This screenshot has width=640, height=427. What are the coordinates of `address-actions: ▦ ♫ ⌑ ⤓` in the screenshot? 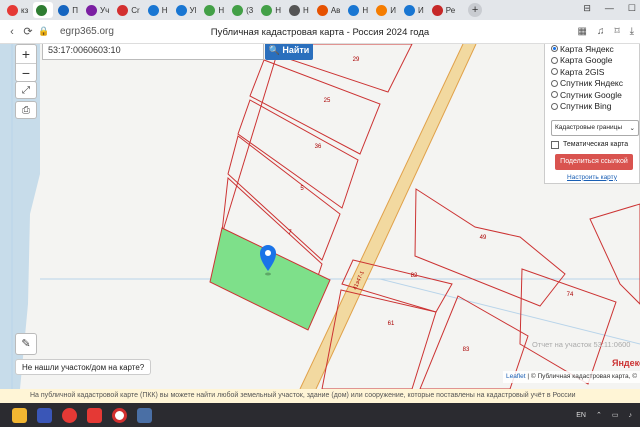 It's located at (605, 31).